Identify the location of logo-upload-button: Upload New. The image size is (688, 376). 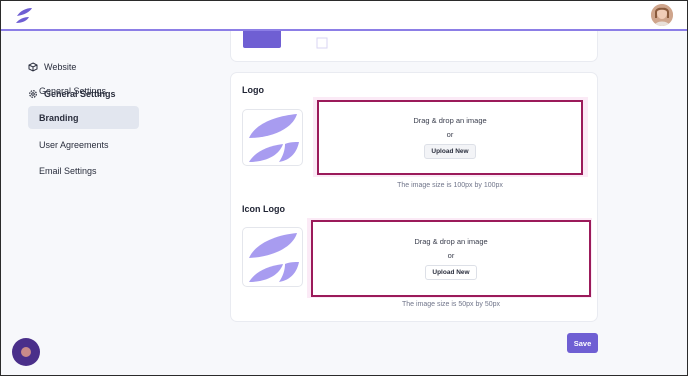
(450, 151).